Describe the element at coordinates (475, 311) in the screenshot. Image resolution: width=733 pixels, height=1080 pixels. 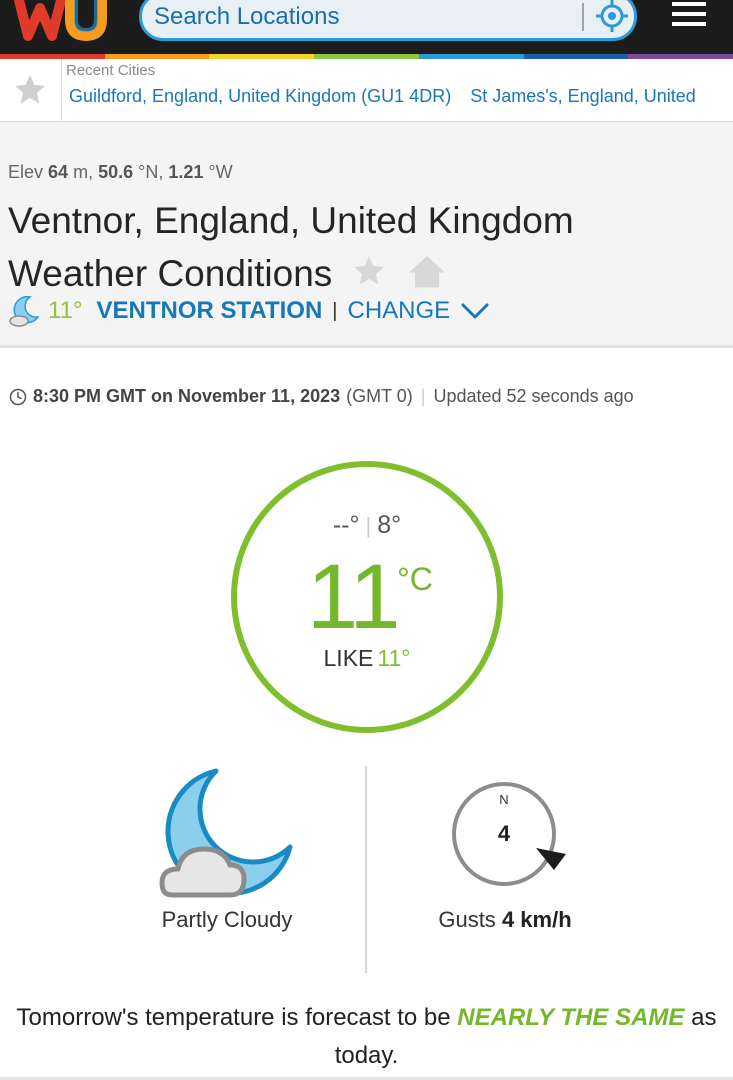
I see `chevron-down-icon` at that location.